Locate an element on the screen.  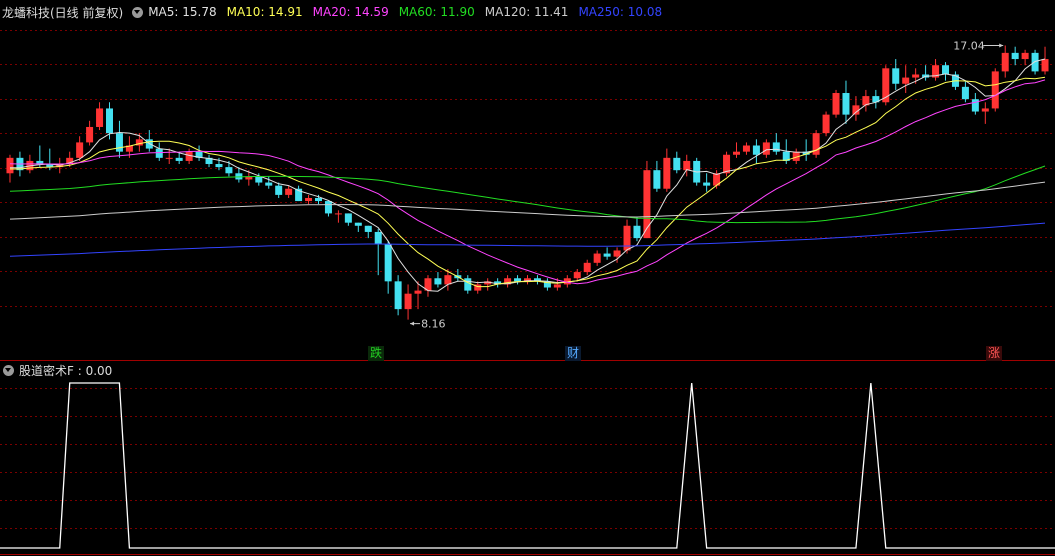
indicator-header: 股道密术F : 0.00 is located at coordinates (57, 370).